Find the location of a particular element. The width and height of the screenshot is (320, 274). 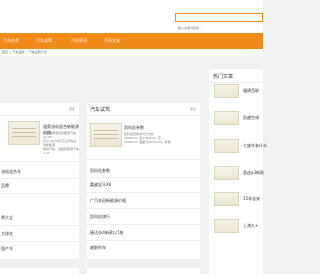

list-item: 捷达sk4新款以7座 is located at coordinates (107, 233).